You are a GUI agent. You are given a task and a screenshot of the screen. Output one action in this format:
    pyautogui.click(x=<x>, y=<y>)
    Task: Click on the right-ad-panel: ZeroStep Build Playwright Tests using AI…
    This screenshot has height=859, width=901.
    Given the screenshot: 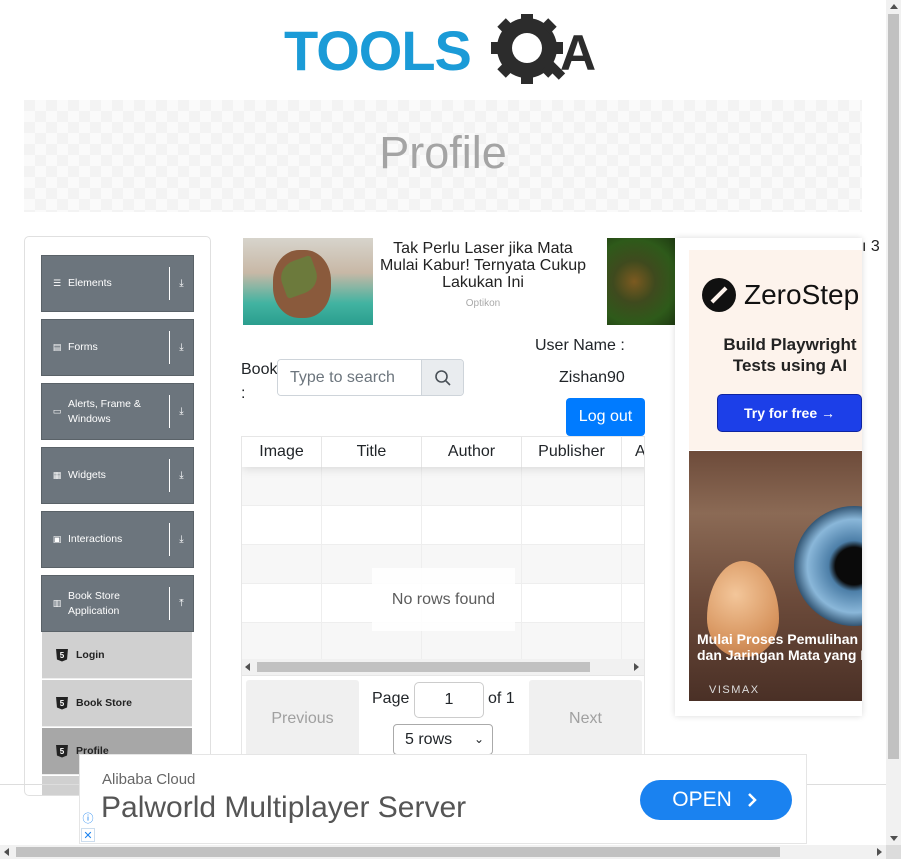 What is the action you would take?
    pyautogui.click(x=768, y=477)
    